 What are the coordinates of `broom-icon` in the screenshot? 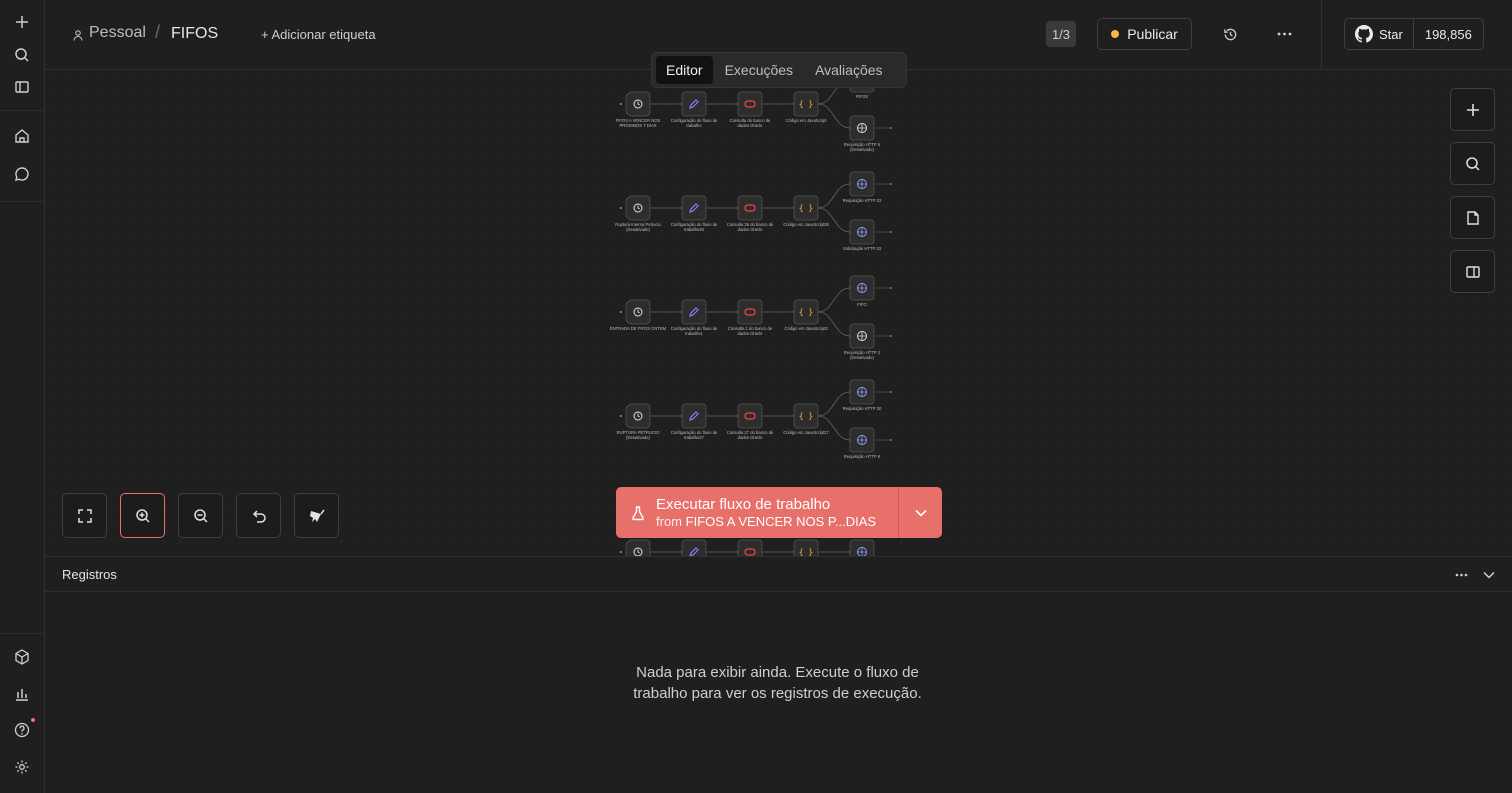 It's located at (317, 515).